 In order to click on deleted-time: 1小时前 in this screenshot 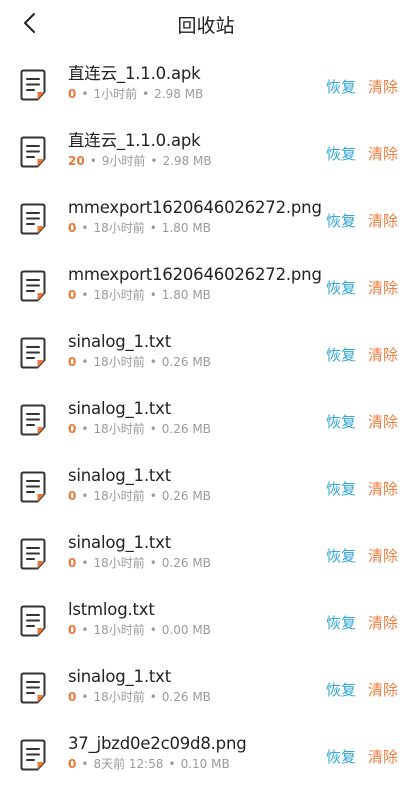, I will do `click(115, 94)`.